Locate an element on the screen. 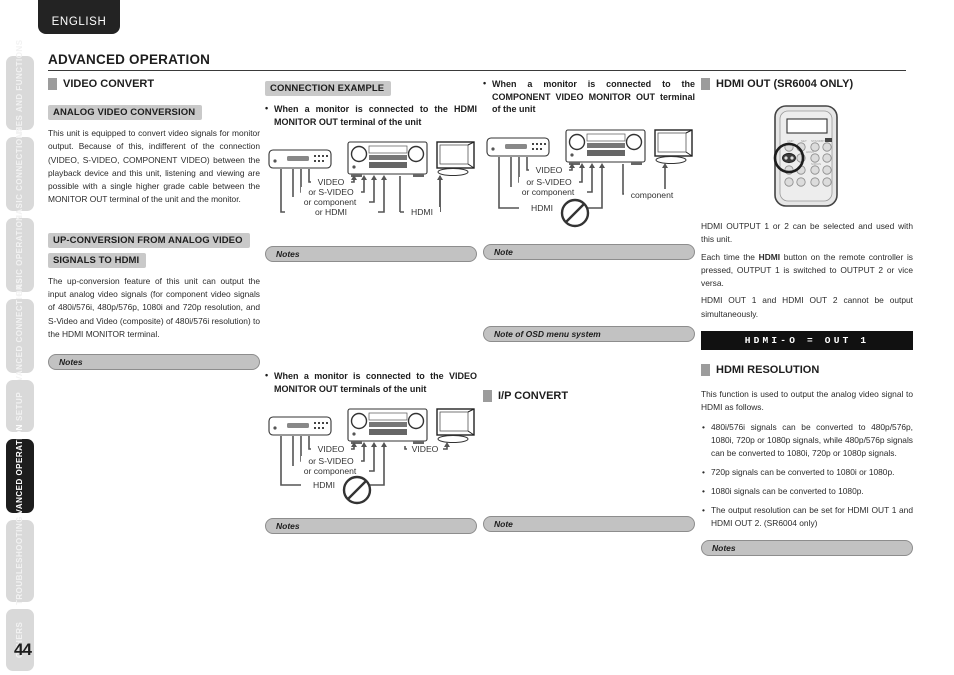  title-divider is located at coordinates (477, 70).